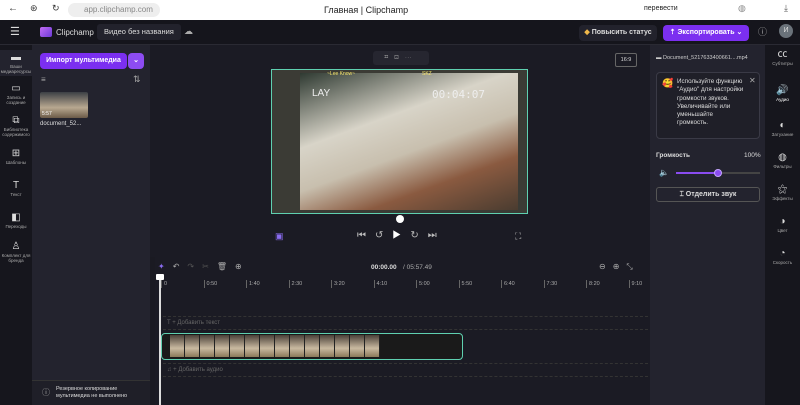 Image resolution: width=800 pixels, height=405 pixels. What do you see at coordinates (618, 33) in the screenshot?
I see `upgrade-button: ◆ Повысить статус` at bounding box center [618, 33].